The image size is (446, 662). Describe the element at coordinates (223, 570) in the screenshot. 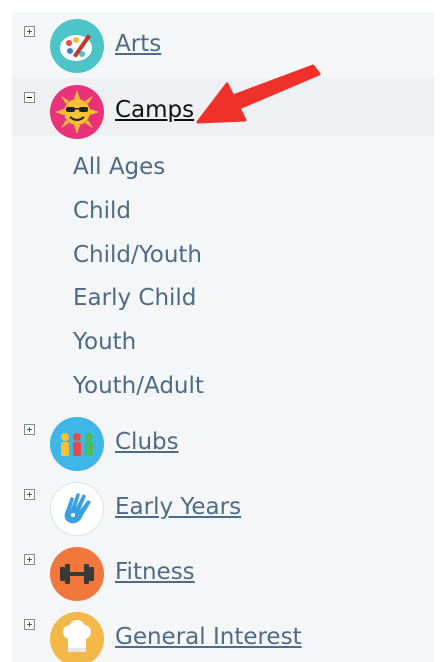

I see `category-row-fitness: Fitness` at that location.